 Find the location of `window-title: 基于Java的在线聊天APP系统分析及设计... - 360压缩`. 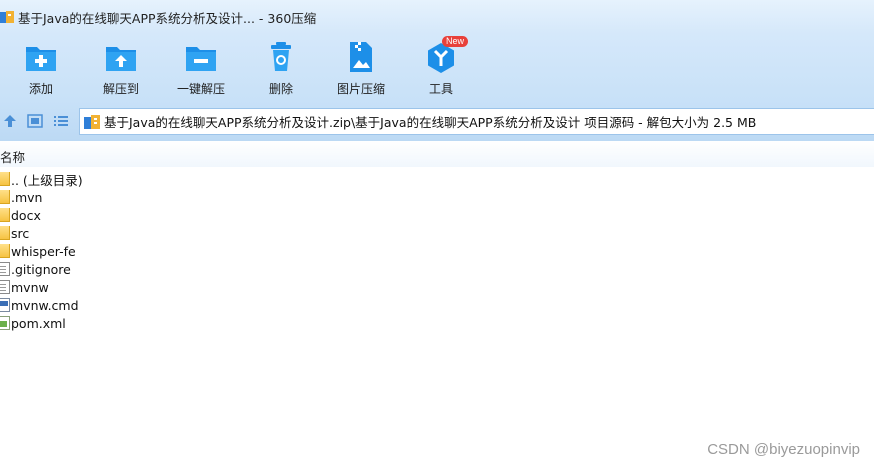

window-title: 基于Java的在线聊天APP系统分析及设计... - 360压缩 is located at coordinates (167, 18).